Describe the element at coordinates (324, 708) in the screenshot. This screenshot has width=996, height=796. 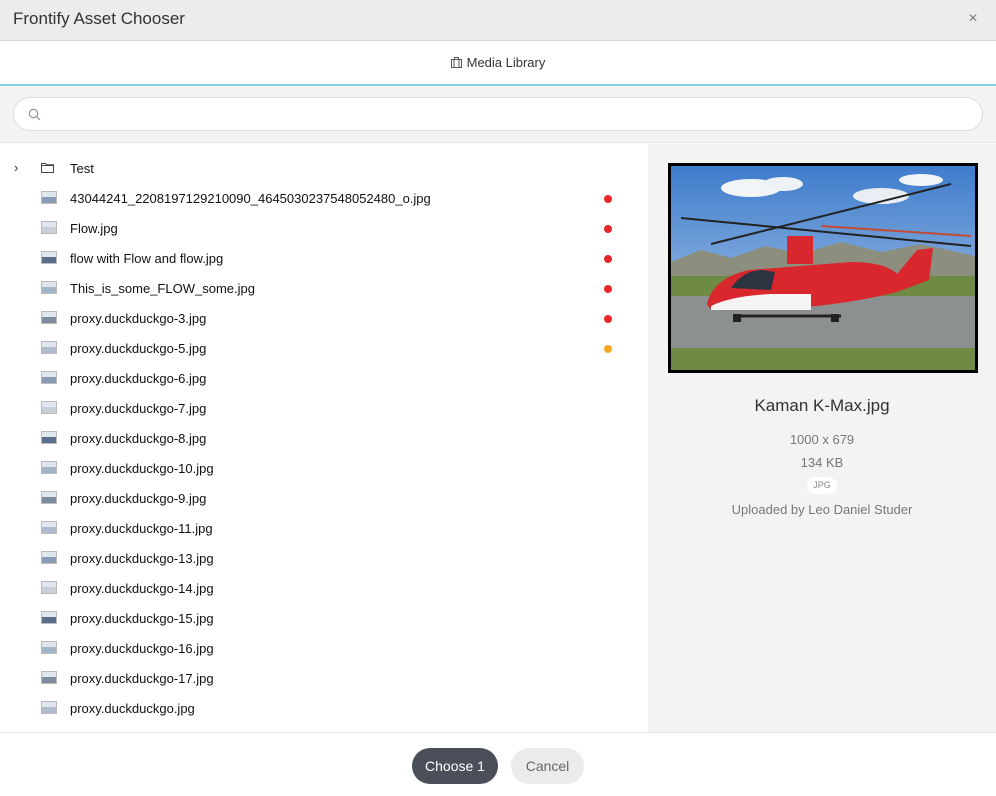
I see `file-row: proxy.duckduckgo.jpg` at that location.